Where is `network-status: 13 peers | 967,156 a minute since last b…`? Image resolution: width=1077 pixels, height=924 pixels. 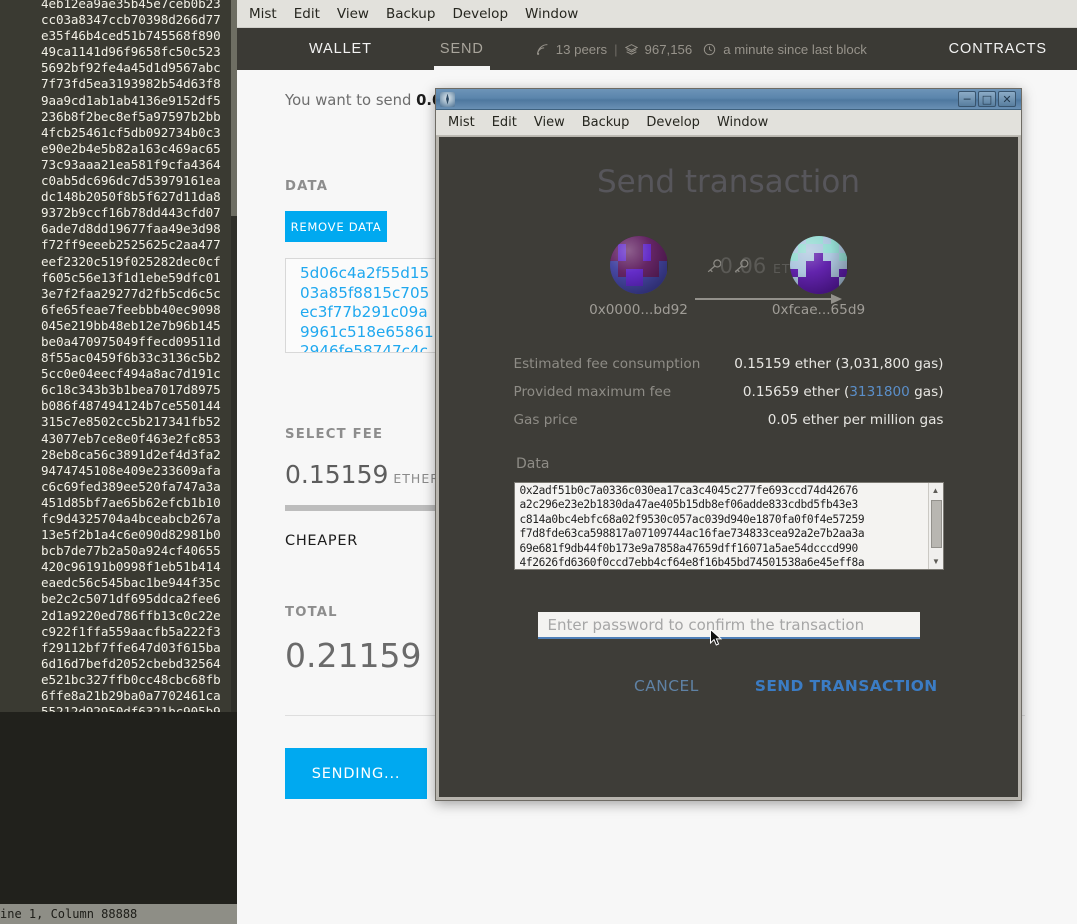
network-status: 13 peers | 967,156 a minute since last b… is located at coordinates (701, 49).